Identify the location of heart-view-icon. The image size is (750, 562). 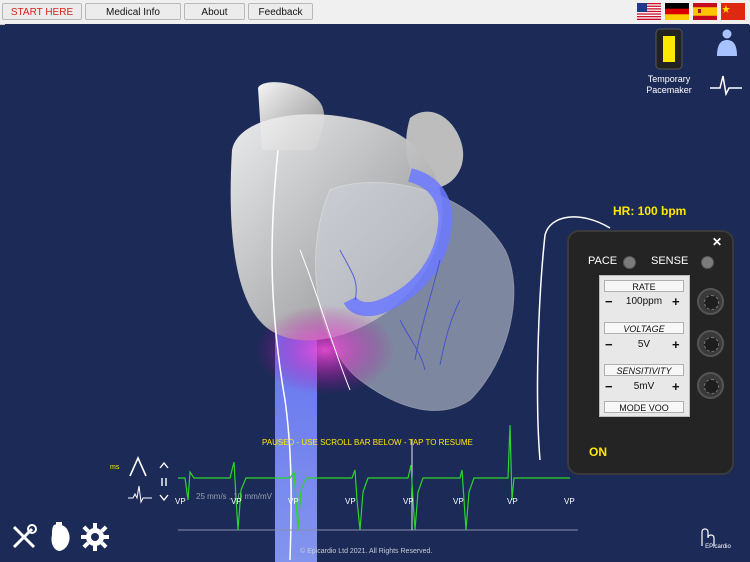
(60, 537).